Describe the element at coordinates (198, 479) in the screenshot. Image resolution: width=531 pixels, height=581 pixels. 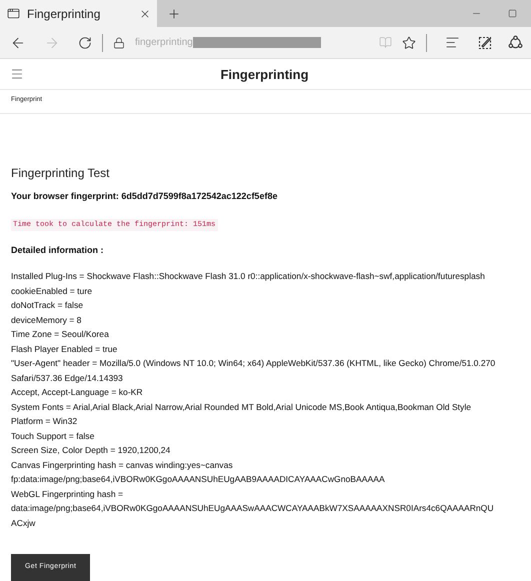
I see `info-line: fp:data:image/png;base64,iVBORw0KGgoAAAANSUhEUgAAB9AAAADICAYAAACwGnoBAAAAA` at that location.